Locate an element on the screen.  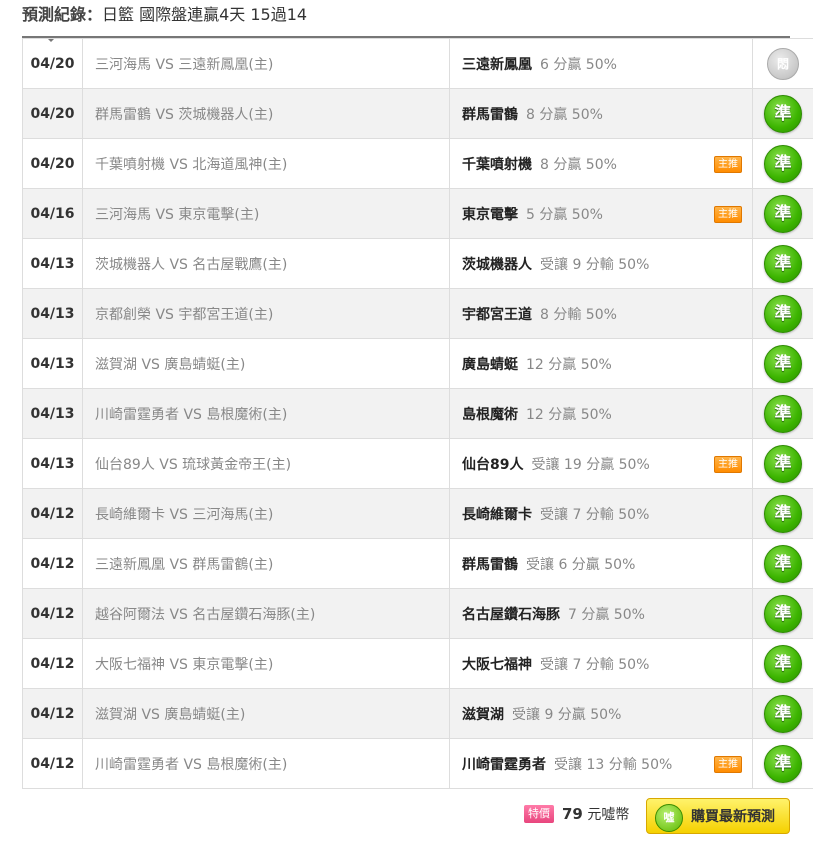
row-match: 長崎維爾卡 VS 三河海馬(主) is located at coordinates (266, 513).